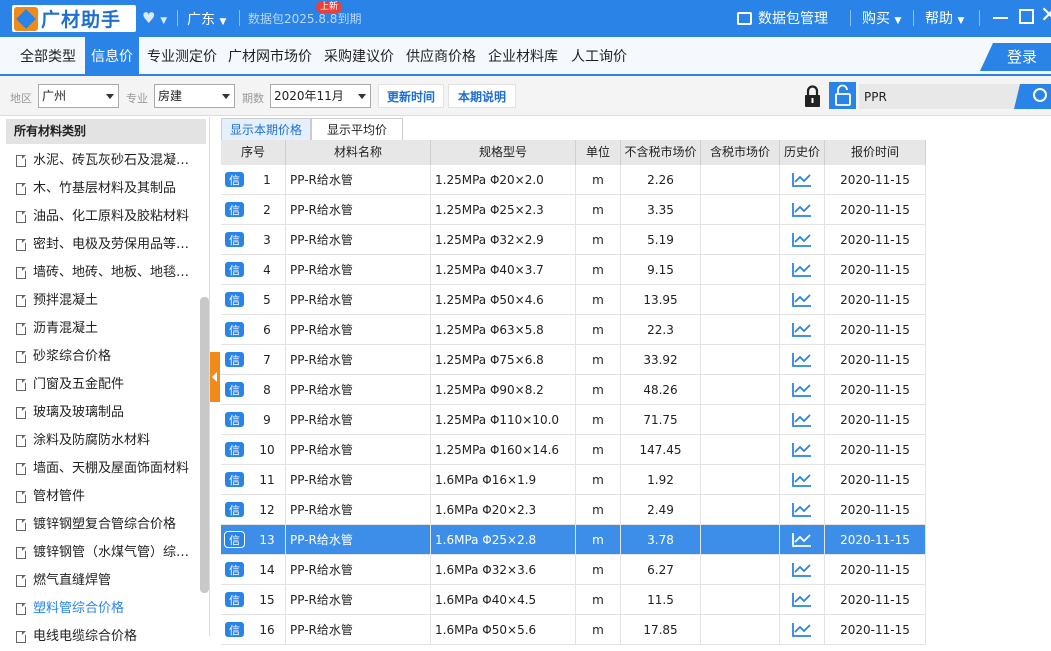 Image resolution: width=1051 pixels, height=651 pixels. Describe the element at coordinates (100, 441) in the screenshot. I see `sidebar-item: 涂料及防腐防水材料` at that location.